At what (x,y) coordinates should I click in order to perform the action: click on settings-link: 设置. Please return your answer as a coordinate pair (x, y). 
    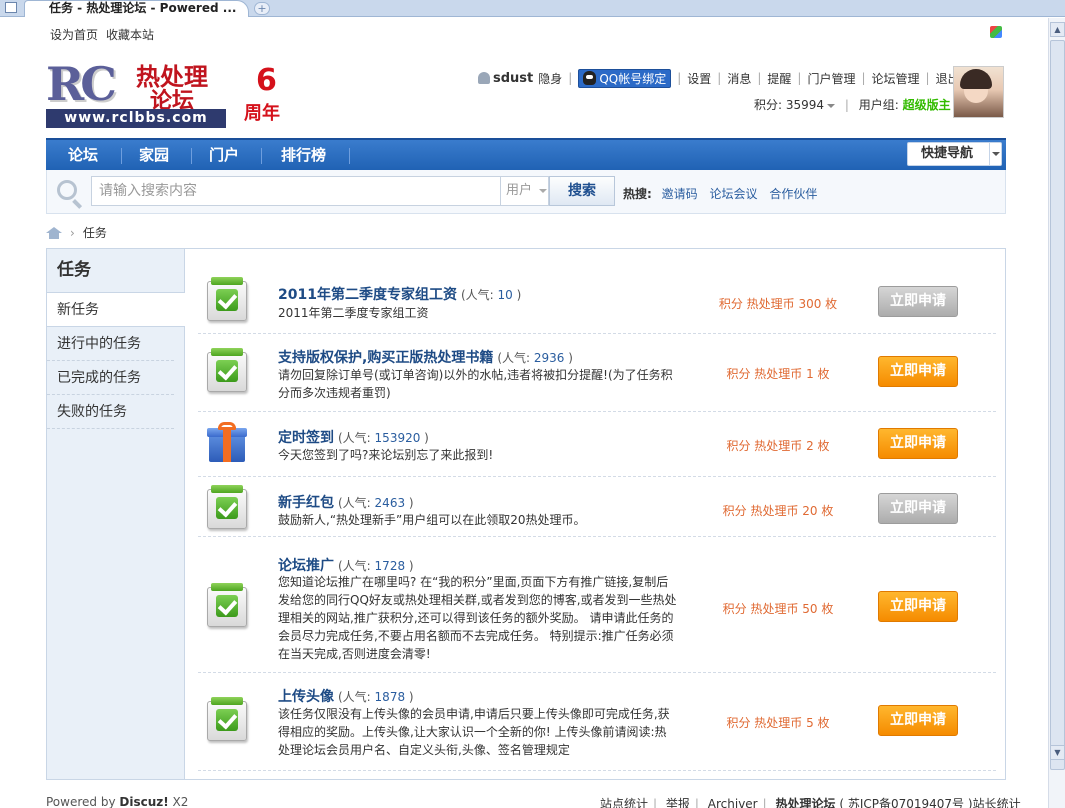
    Looking at the image, I should click on (699, 78).